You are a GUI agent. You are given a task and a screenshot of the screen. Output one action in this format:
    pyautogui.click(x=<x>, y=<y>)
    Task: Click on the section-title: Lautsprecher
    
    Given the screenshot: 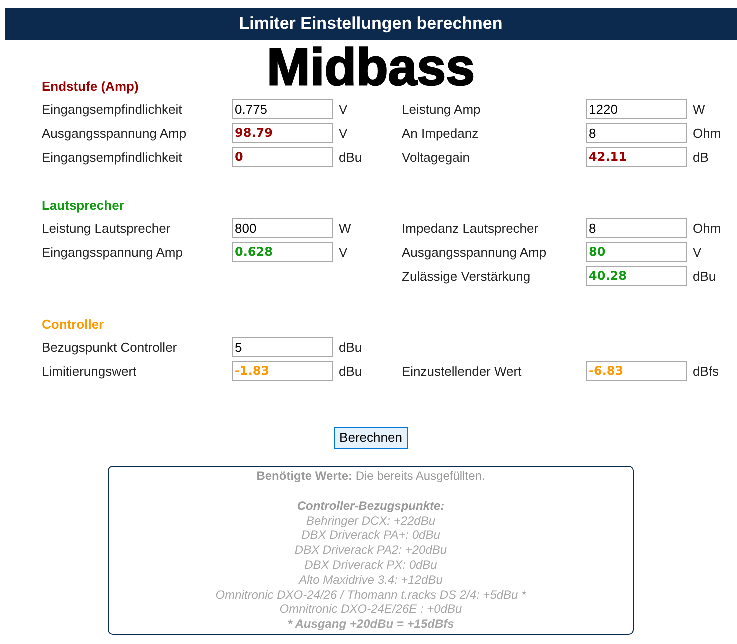 What is the action you would take?
    pyautogui.click(x=83, y=205)
    